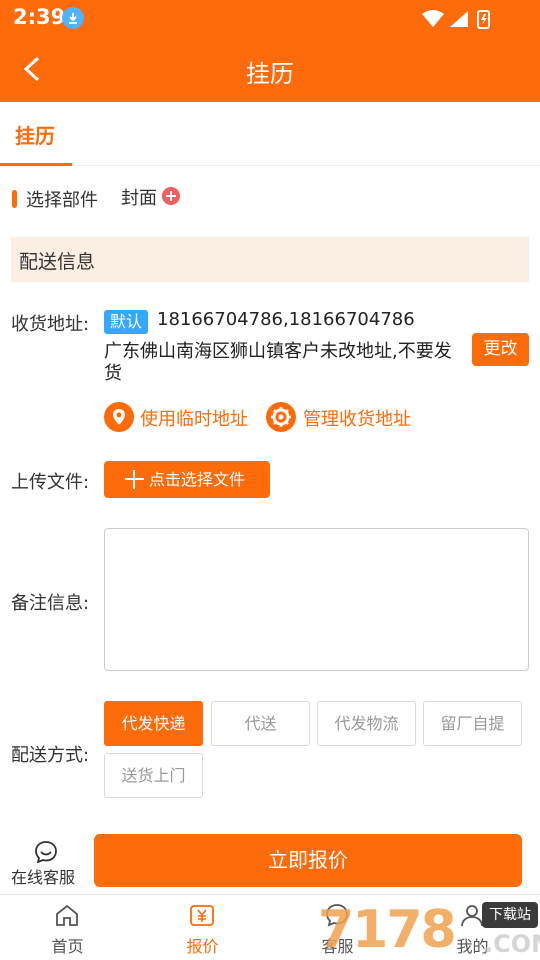  What do you see at coordinates (286, 319) in the screenshot?
I see `address-phones: 18166704786,18166704786` at bounding box center [286, 319].